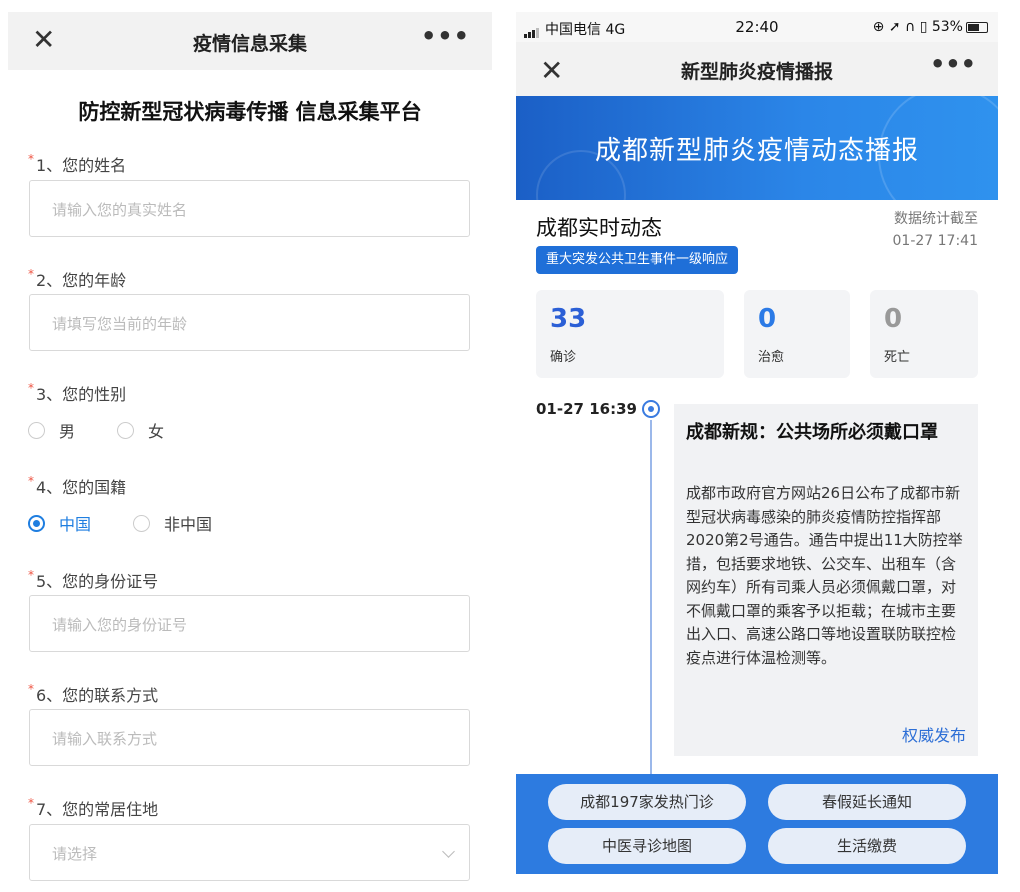 This screenshot has height=892, width=1020. I want to click on stat-label: 死亡, so click(897, 357).